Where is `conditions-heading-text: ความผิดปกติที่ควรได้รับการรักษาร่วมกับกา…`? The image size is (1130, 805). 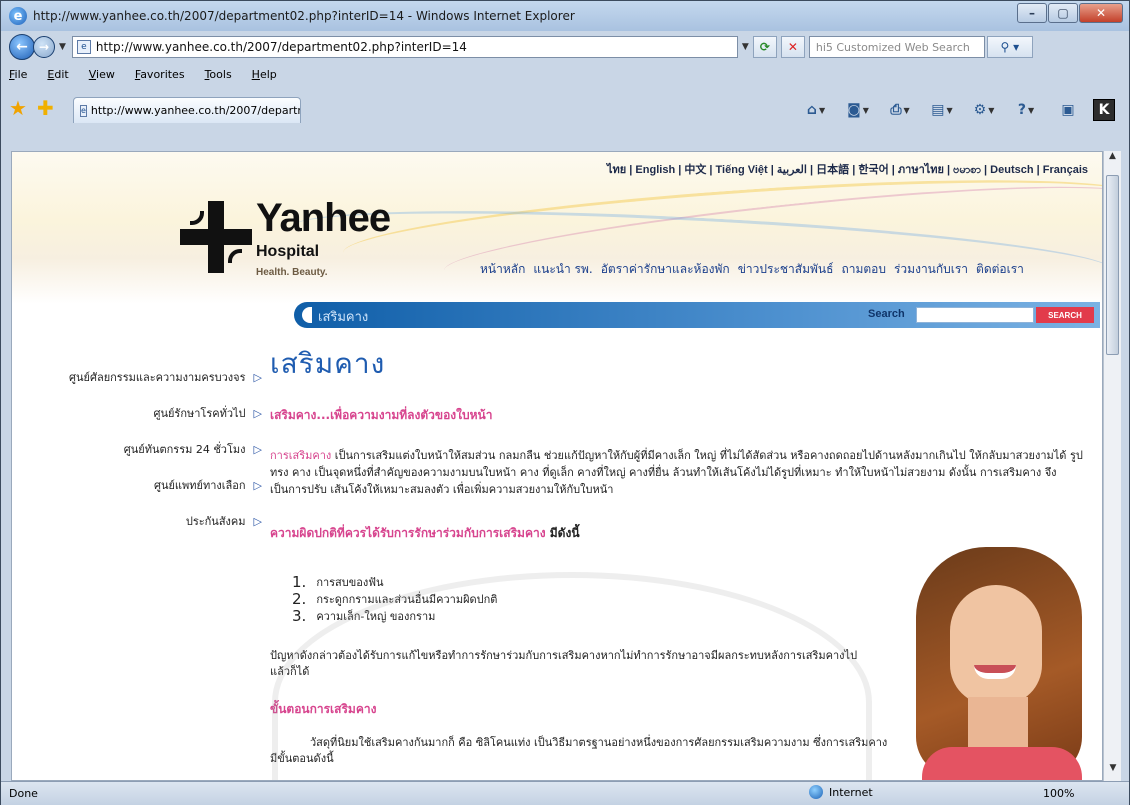 conditions-heading-text: ความผิดปกติที่ควรได้รับการรักษาร่วมกับกา… is located at coordinates (408, 533).